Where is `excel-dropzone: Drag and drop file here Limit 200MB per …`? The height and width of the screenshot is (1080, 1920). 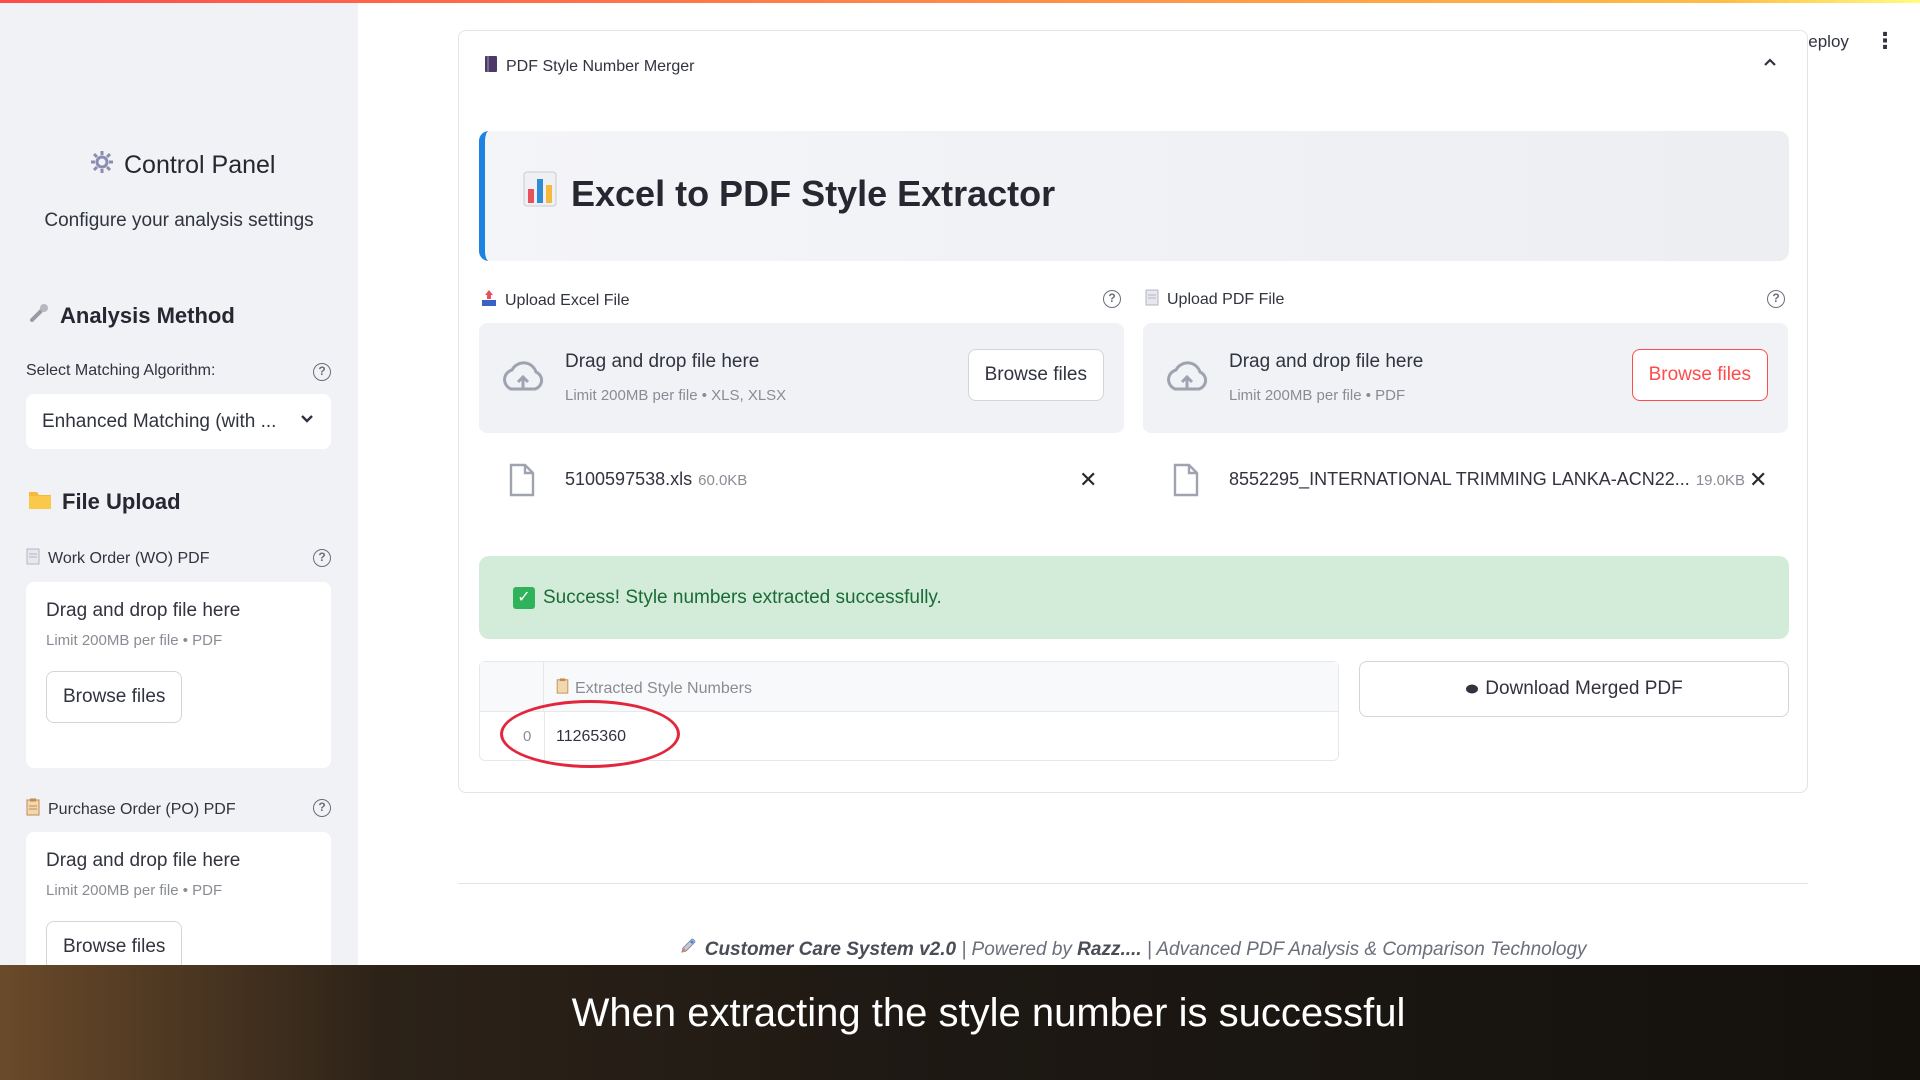
excel-dropzone: Drag and drop file here Limit 200MB per … is located at coordinates (801, 378).